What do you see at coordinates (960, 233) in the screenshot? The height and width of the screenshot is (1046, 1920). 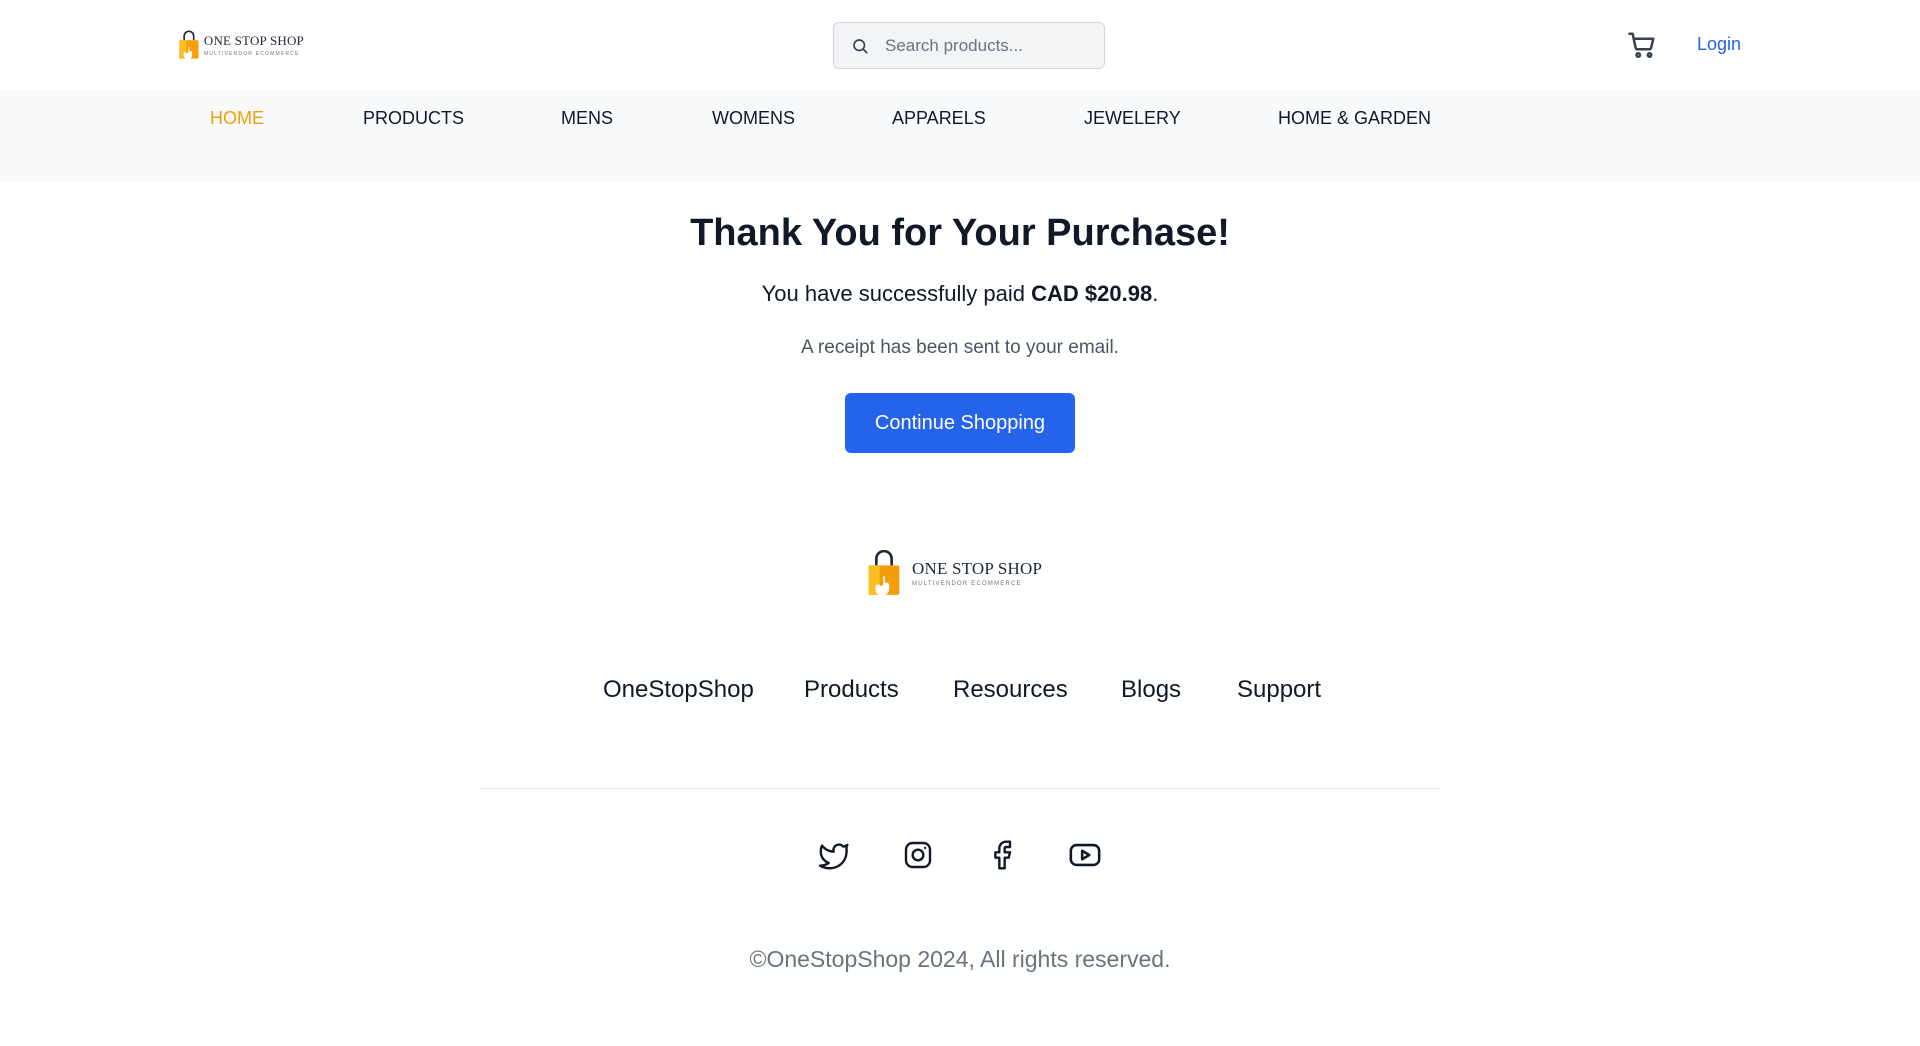 I see `page-title: Thank You for Your Purchase!` at bounding box center [960, 233].